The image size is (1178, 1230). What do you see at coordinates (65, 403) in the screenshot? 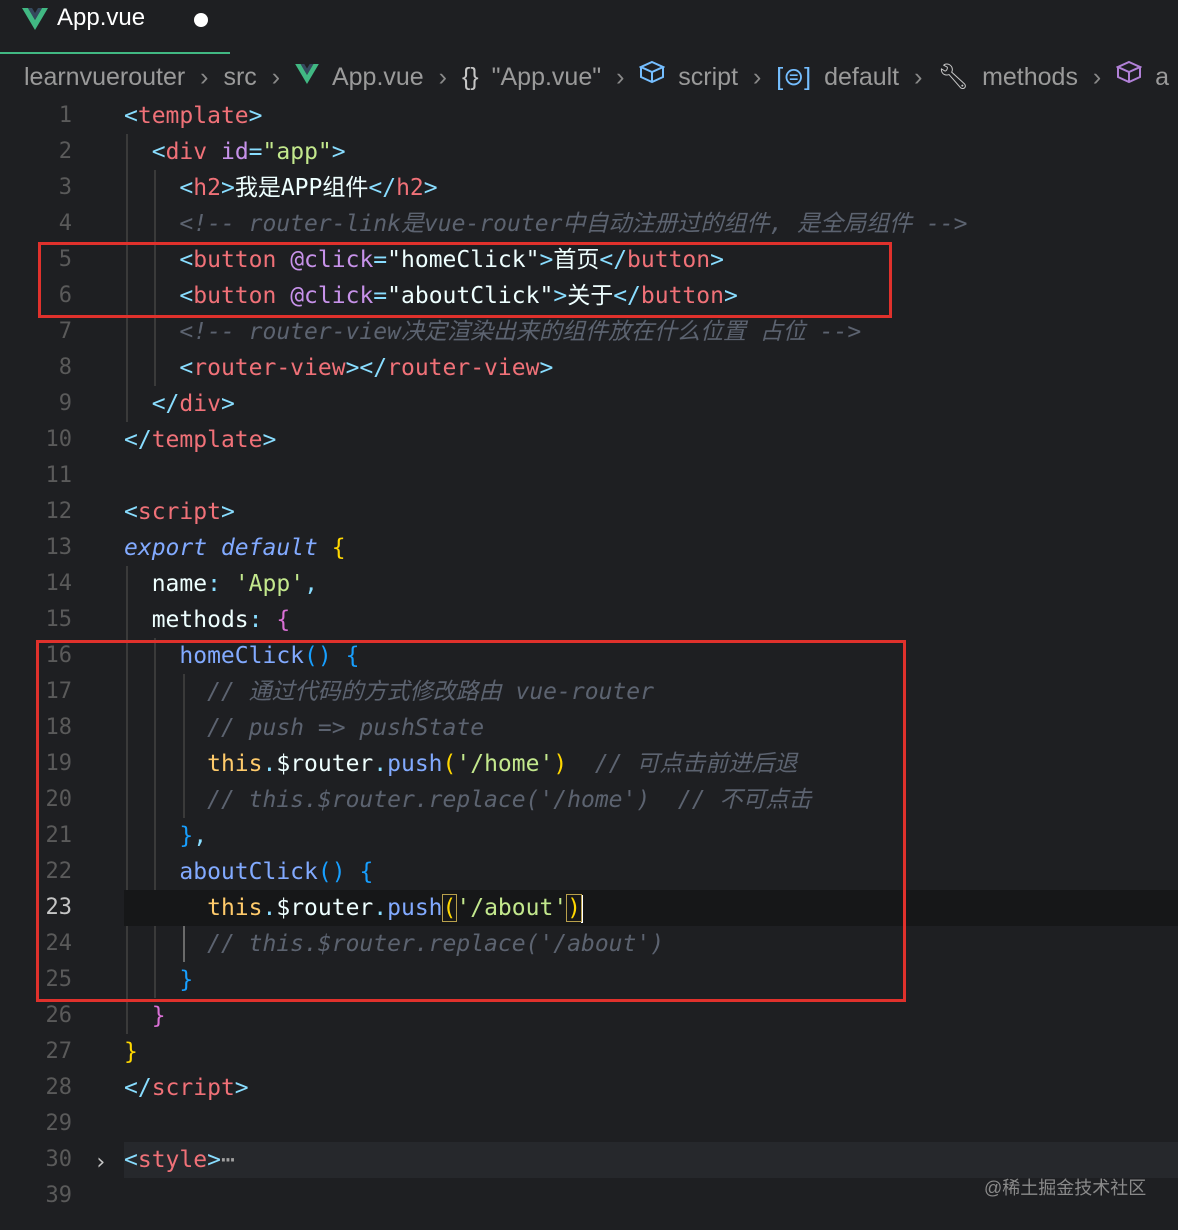
I see `line-number: 9` at bounding box center [65, 403].